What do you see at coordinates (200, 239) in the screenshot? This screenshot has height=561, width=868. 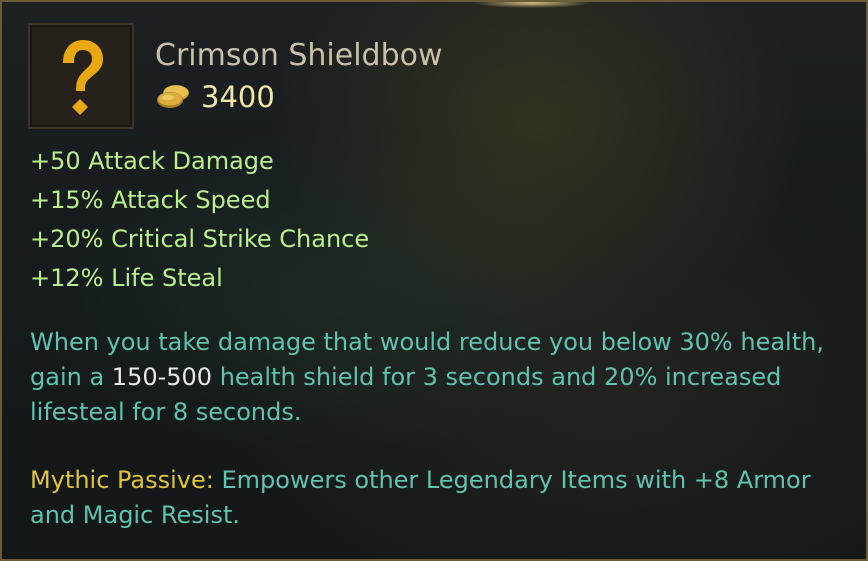 I see `stat-line: +20% Critical Strike Chance` at bounding box center [200, 239].